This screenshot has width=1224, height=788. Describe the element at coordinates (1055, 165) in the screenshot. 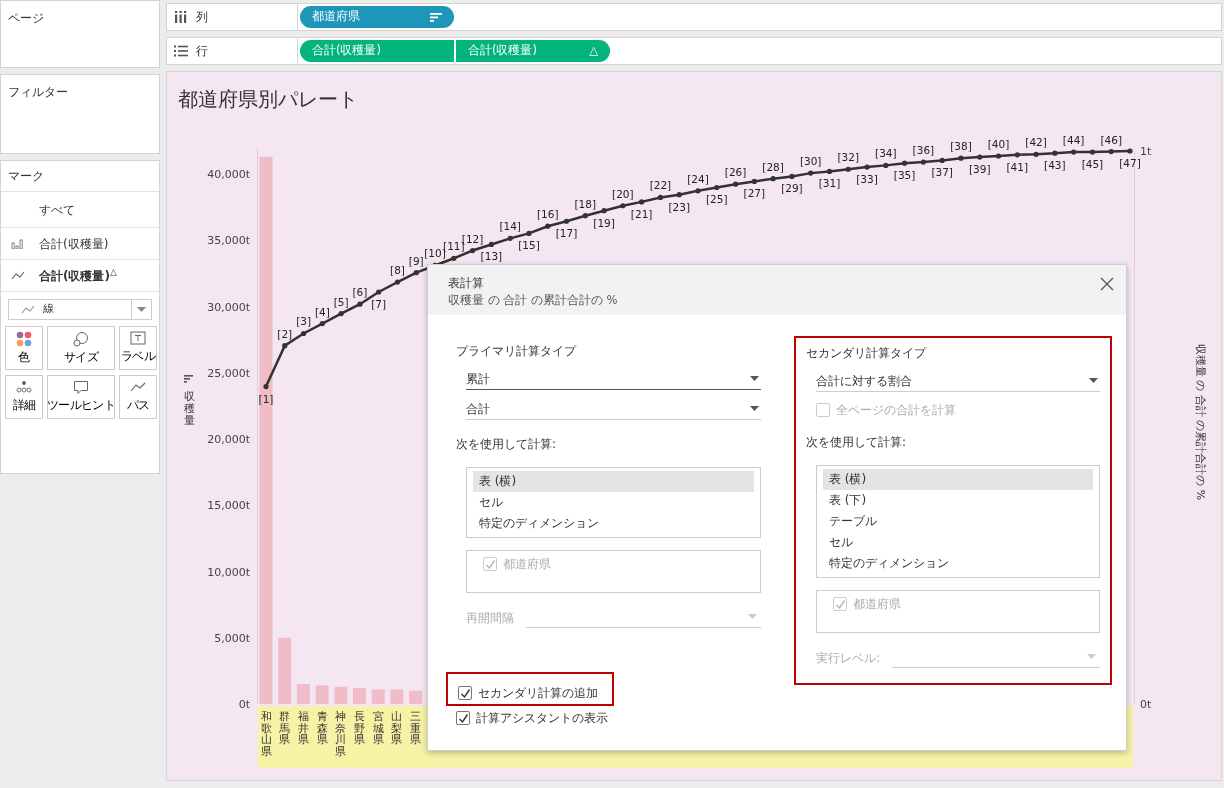

I see `data-label: [43]` at that location.